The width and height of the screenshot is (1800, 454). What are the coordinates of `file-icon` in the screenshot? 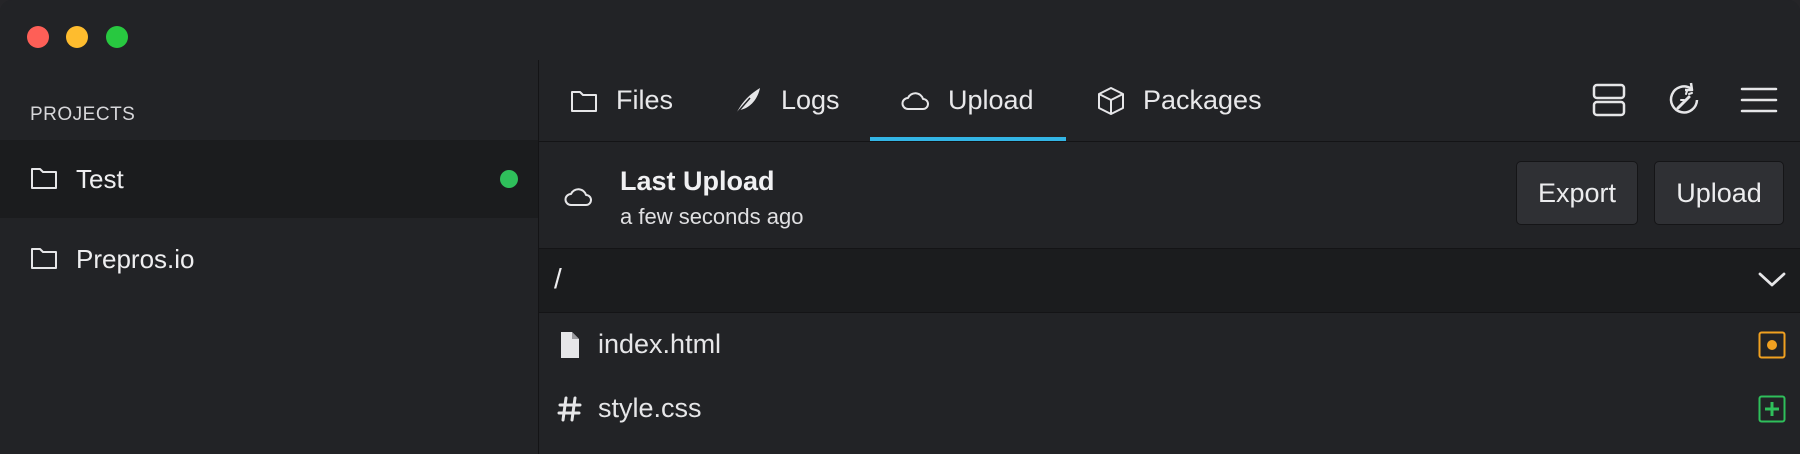 It's located at (570, 345).